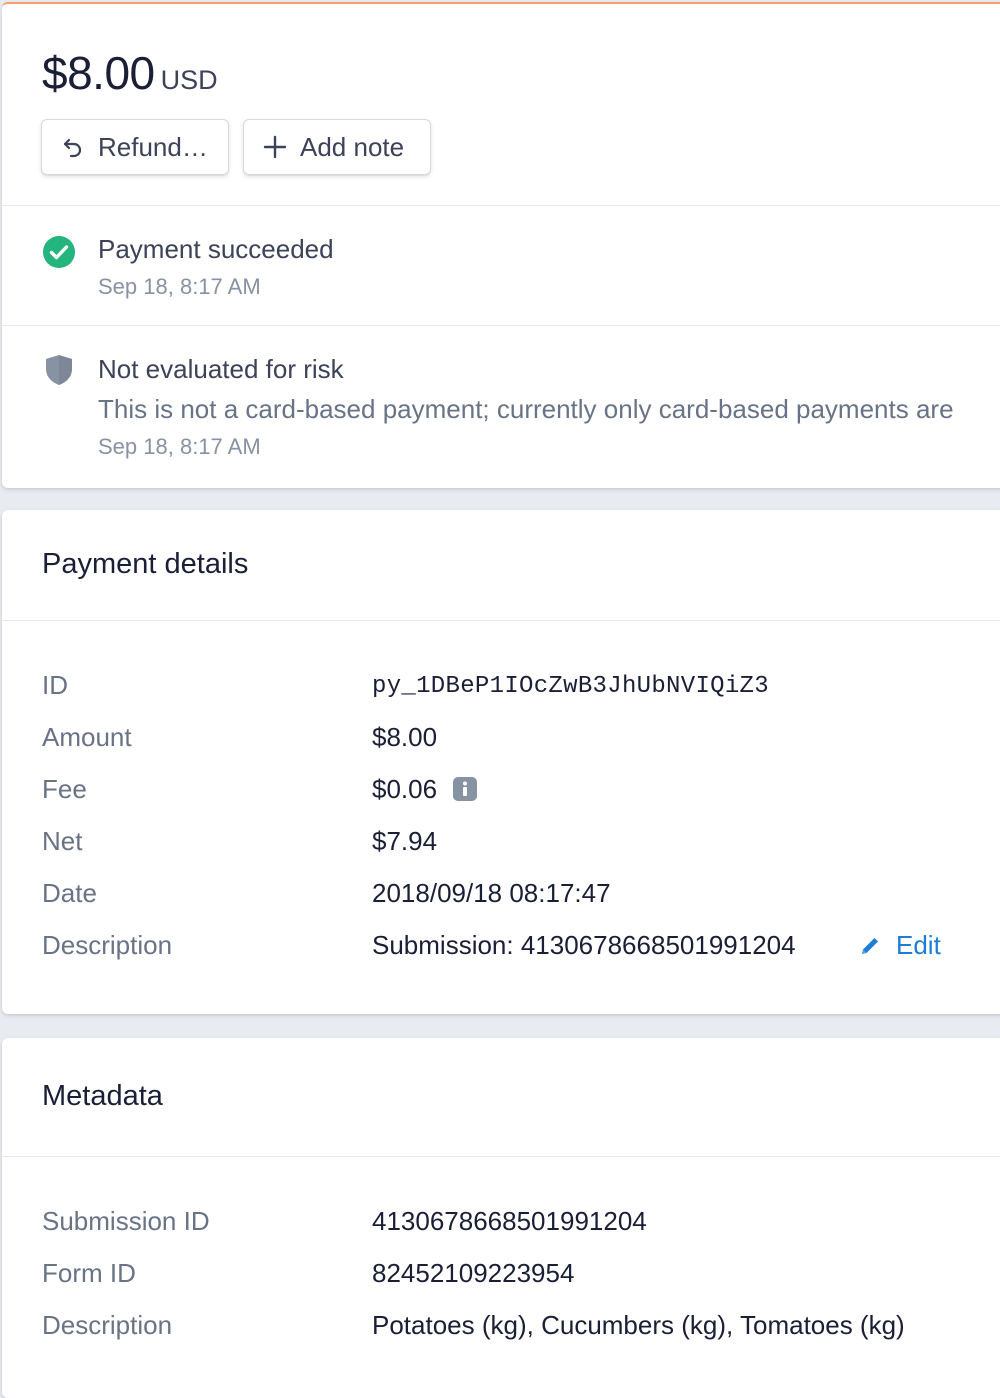 The image size is (1000, 1398). What do you see at coordinates (89, 1273) in the screenshot?
I see `row-label: Form ID` at bounding box center [89, 1273].